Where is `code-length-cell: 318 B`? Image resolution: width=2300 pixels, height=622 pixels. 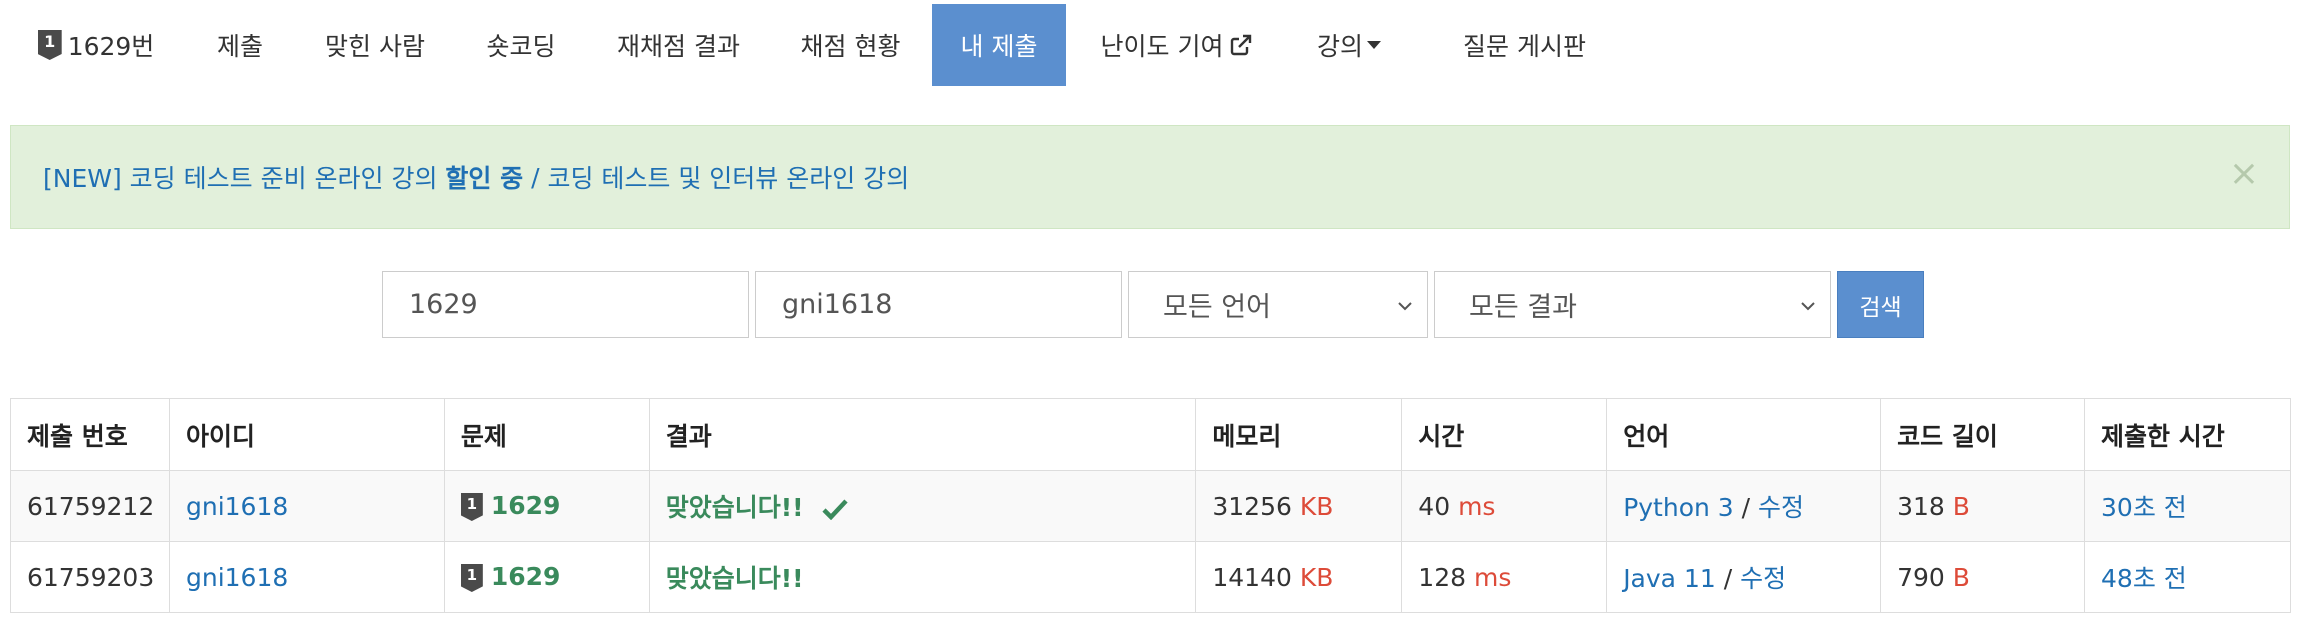 code-length-cell: 318 B is located at coordinates (1983, 506).